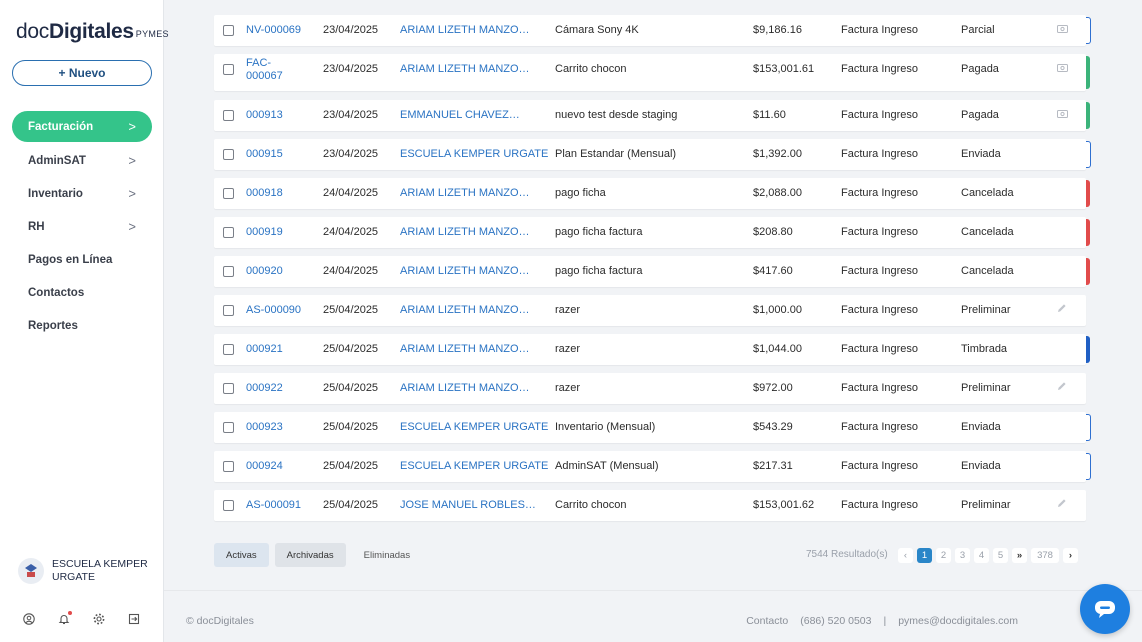 The image size is (1142, 642). Describe the element at coordinates (273, 30) in the screenshot. I see `row-folio-link: NV-000069` at that location.